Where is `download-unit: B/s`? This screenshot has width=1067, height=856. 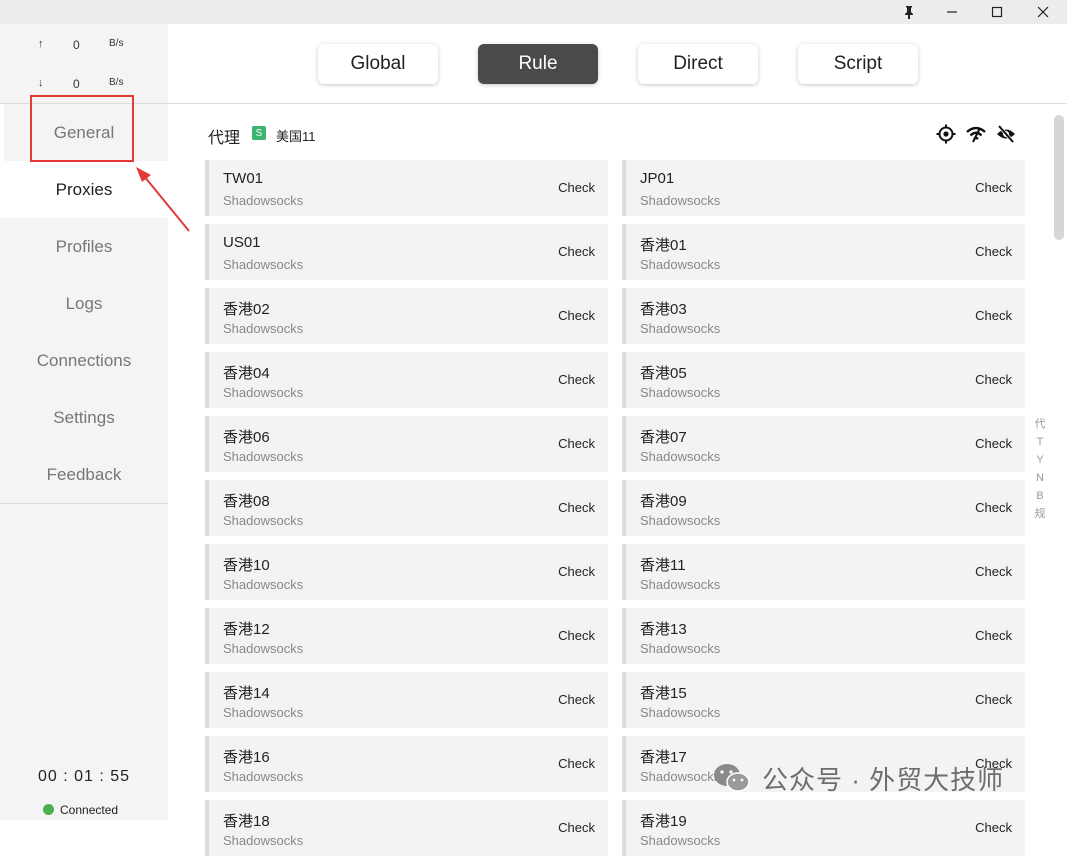 download-unit: B/s is located at coordinates (116, 82).